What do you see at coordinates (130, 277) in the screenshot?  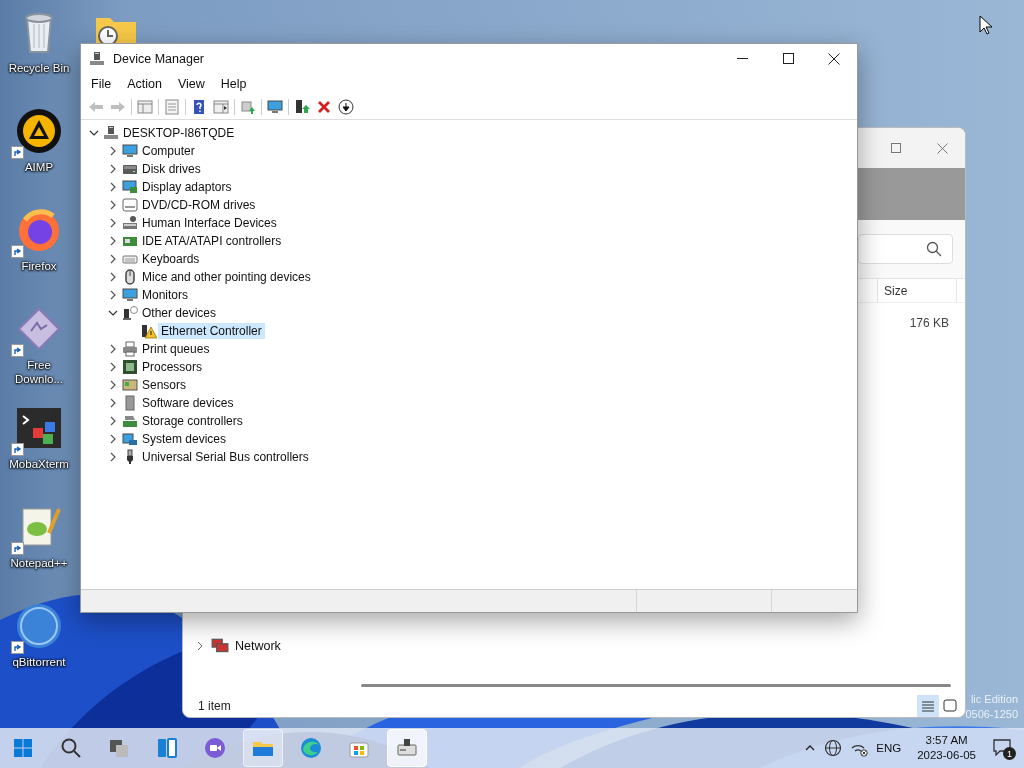 I see `mouse-icon` at bounding box center [130, 277].